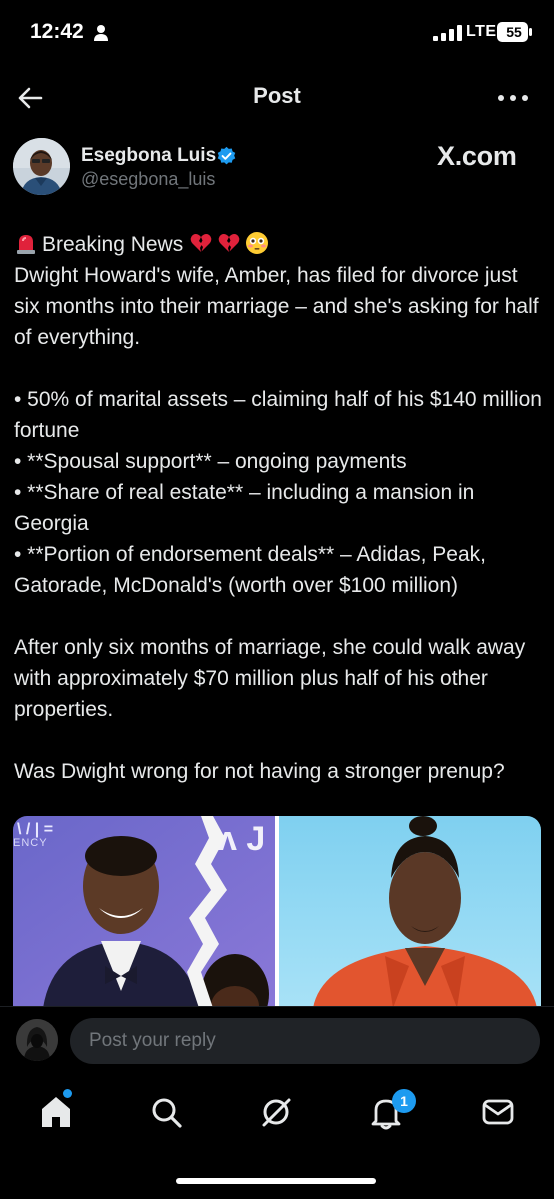 This screenshot has height=1199, width=554. I want to click on page-title: Post, so click(277, 95).